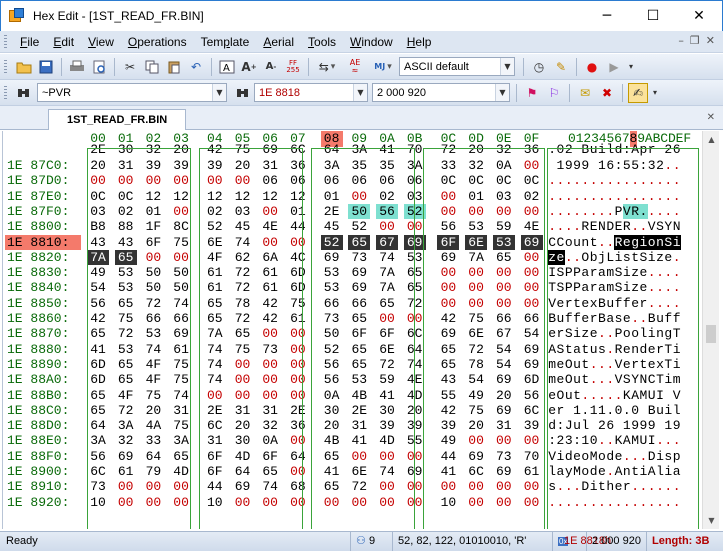 The width and height of the screenshot is (723, 551). What do you see at coordinates (77, 67) in the screenshot?
I see `print-icon` at bounding box center [77, 67].